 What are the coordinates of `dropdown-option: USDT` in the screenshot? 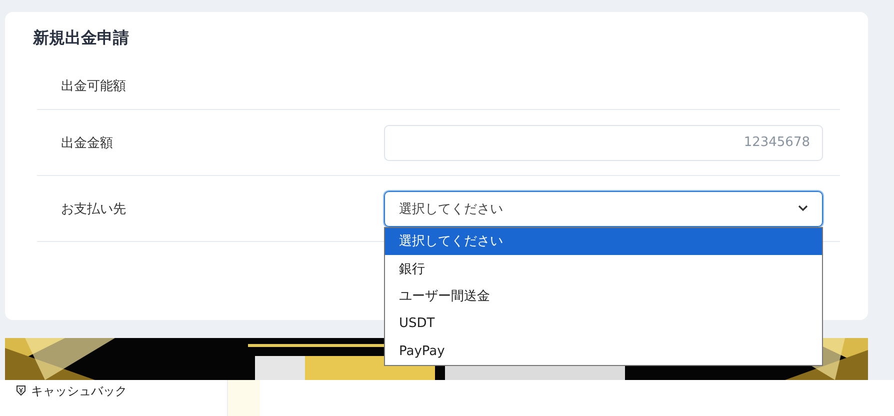 It's located at (603, 324).